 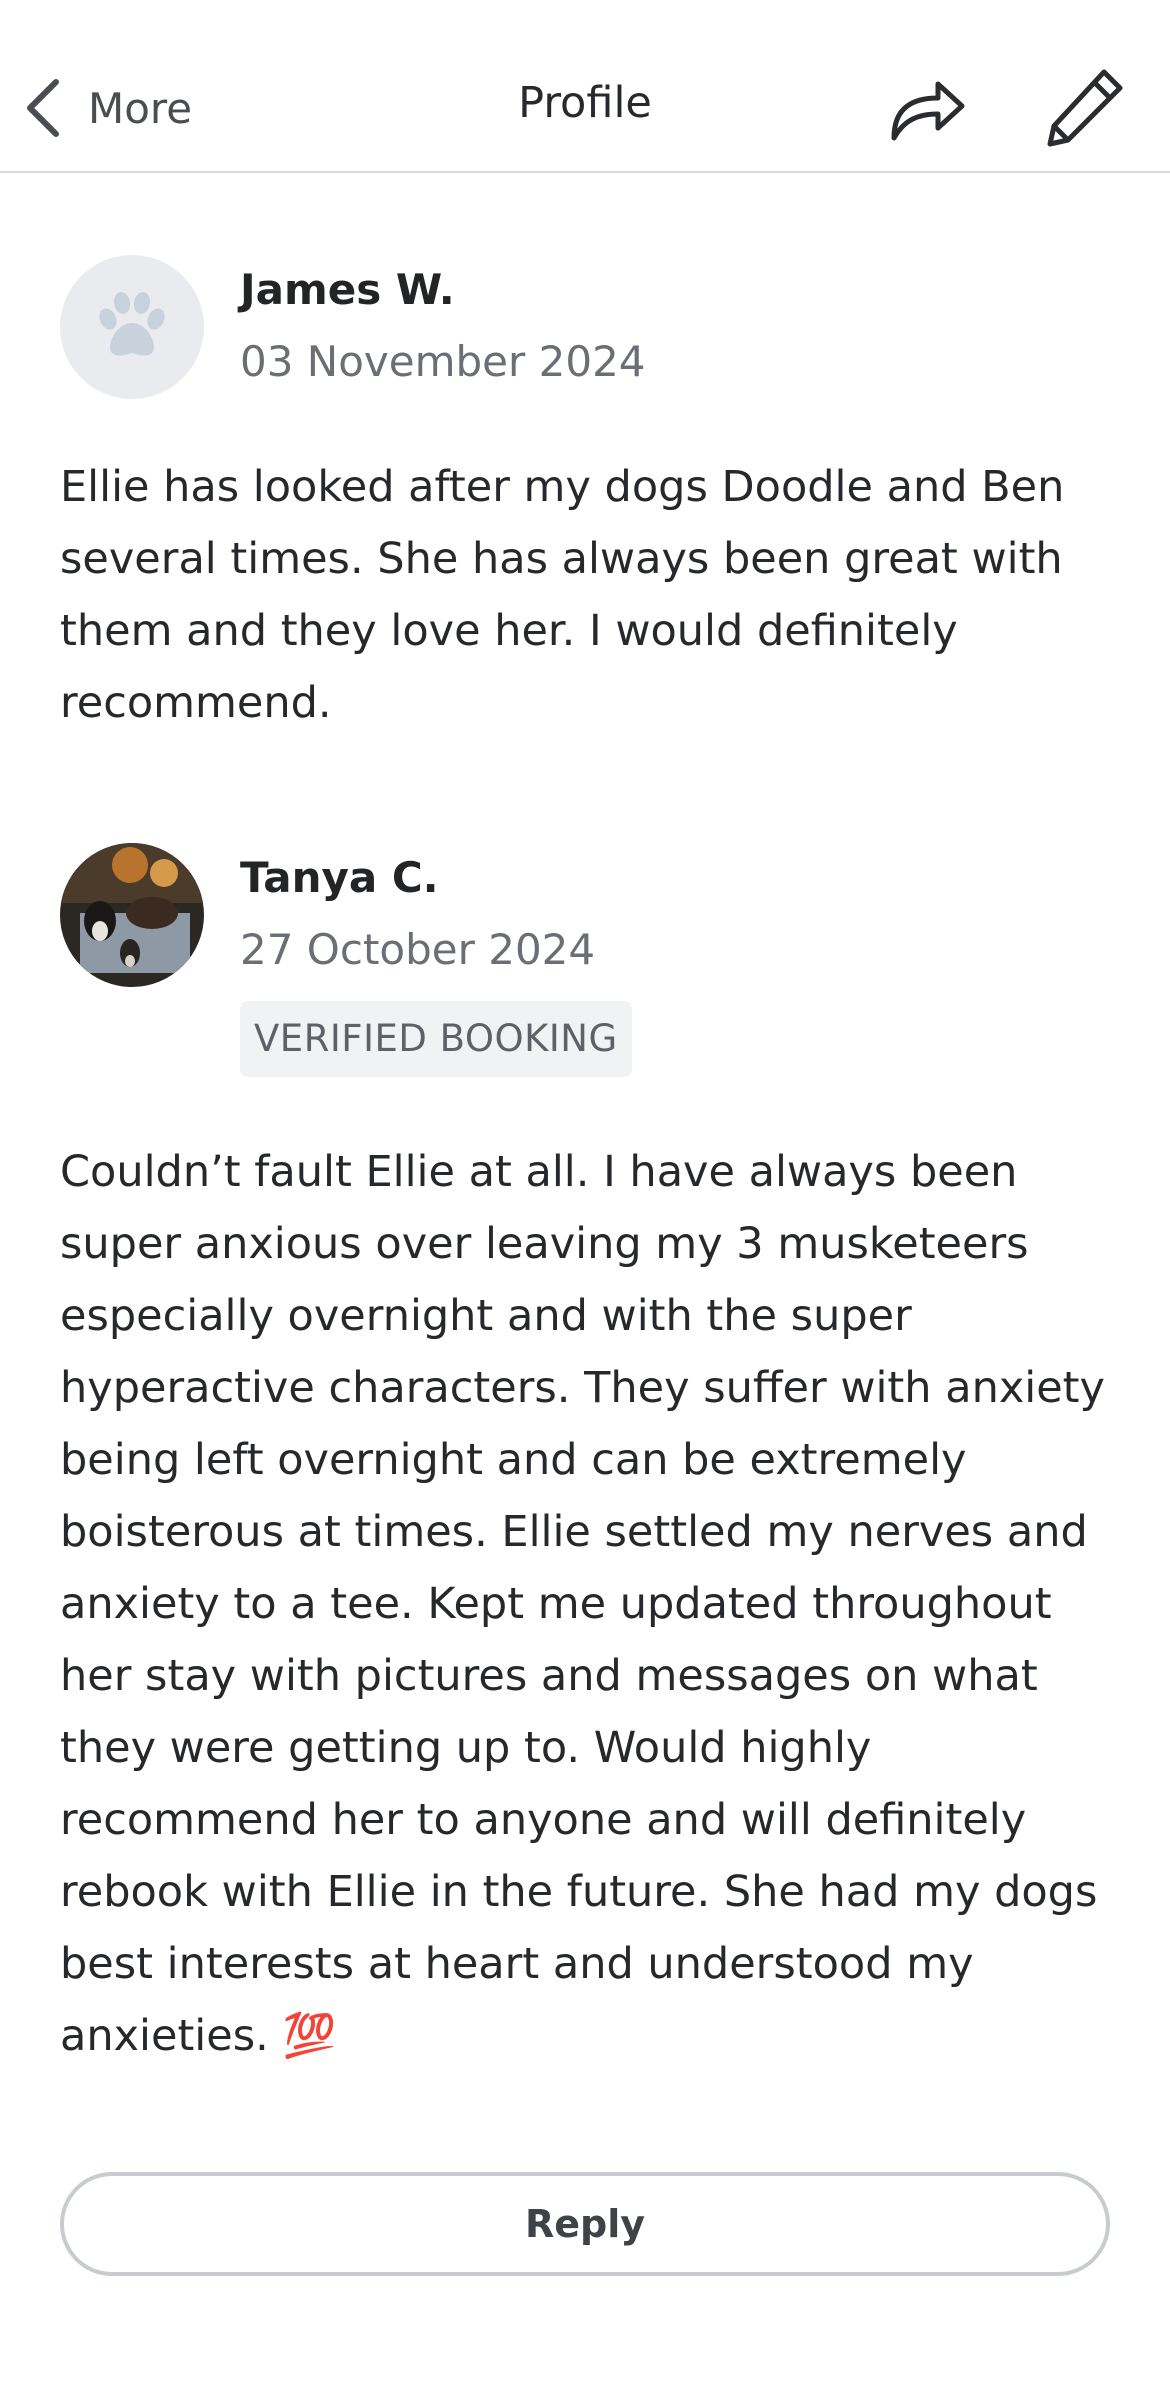 I want to click on paw-icon, so click(x=132, y=327).